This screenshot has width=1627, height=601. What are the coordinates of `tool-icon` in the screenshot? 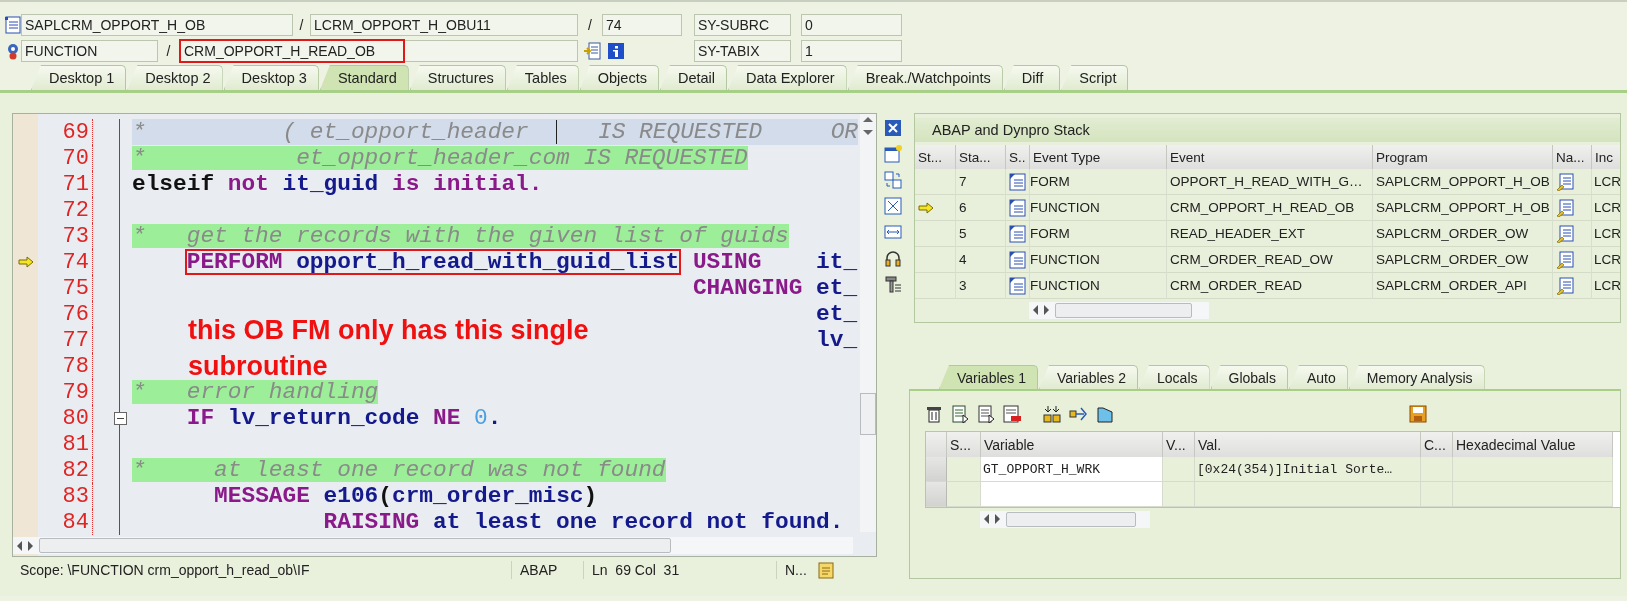 It's located at (893, 284).